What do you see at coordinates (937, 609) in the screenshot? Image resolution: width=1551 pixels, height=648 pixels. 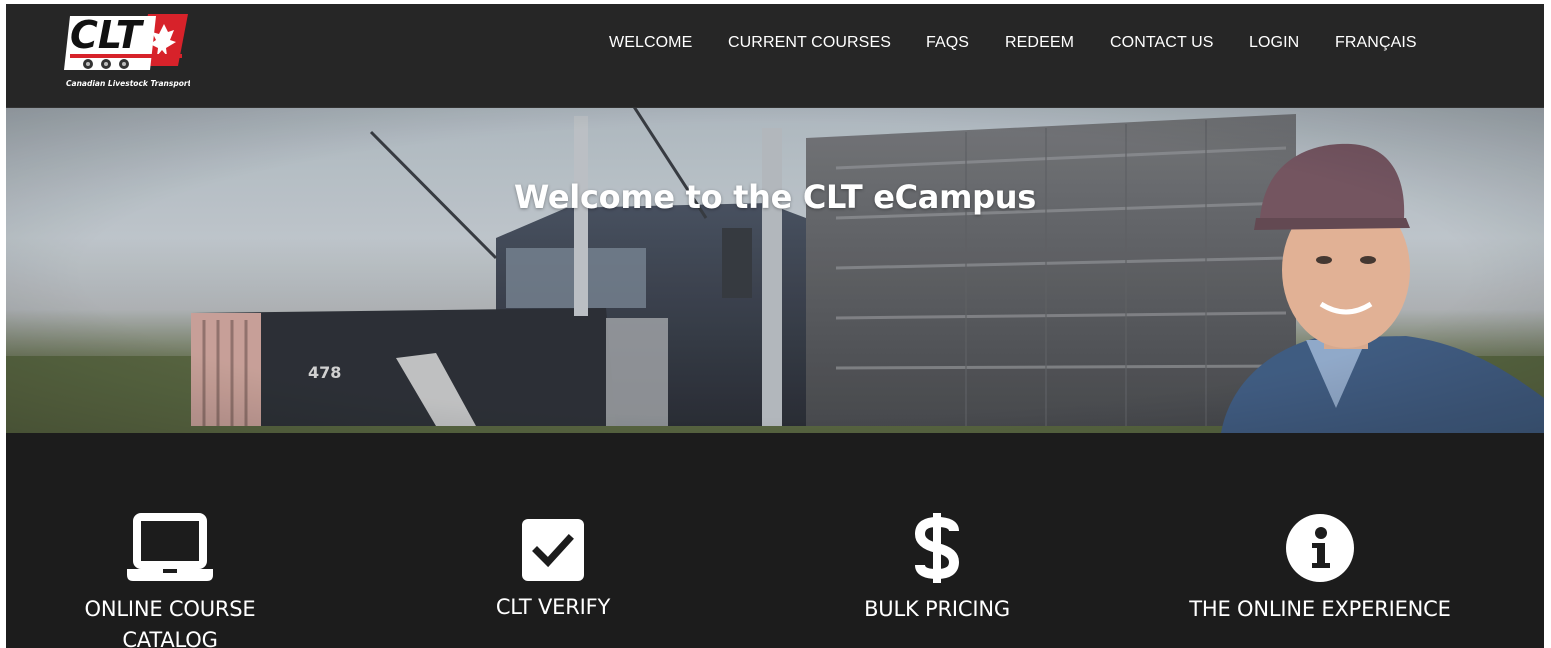 I see `feature-label: BULK PRICING` at bounding box center [937, 609].